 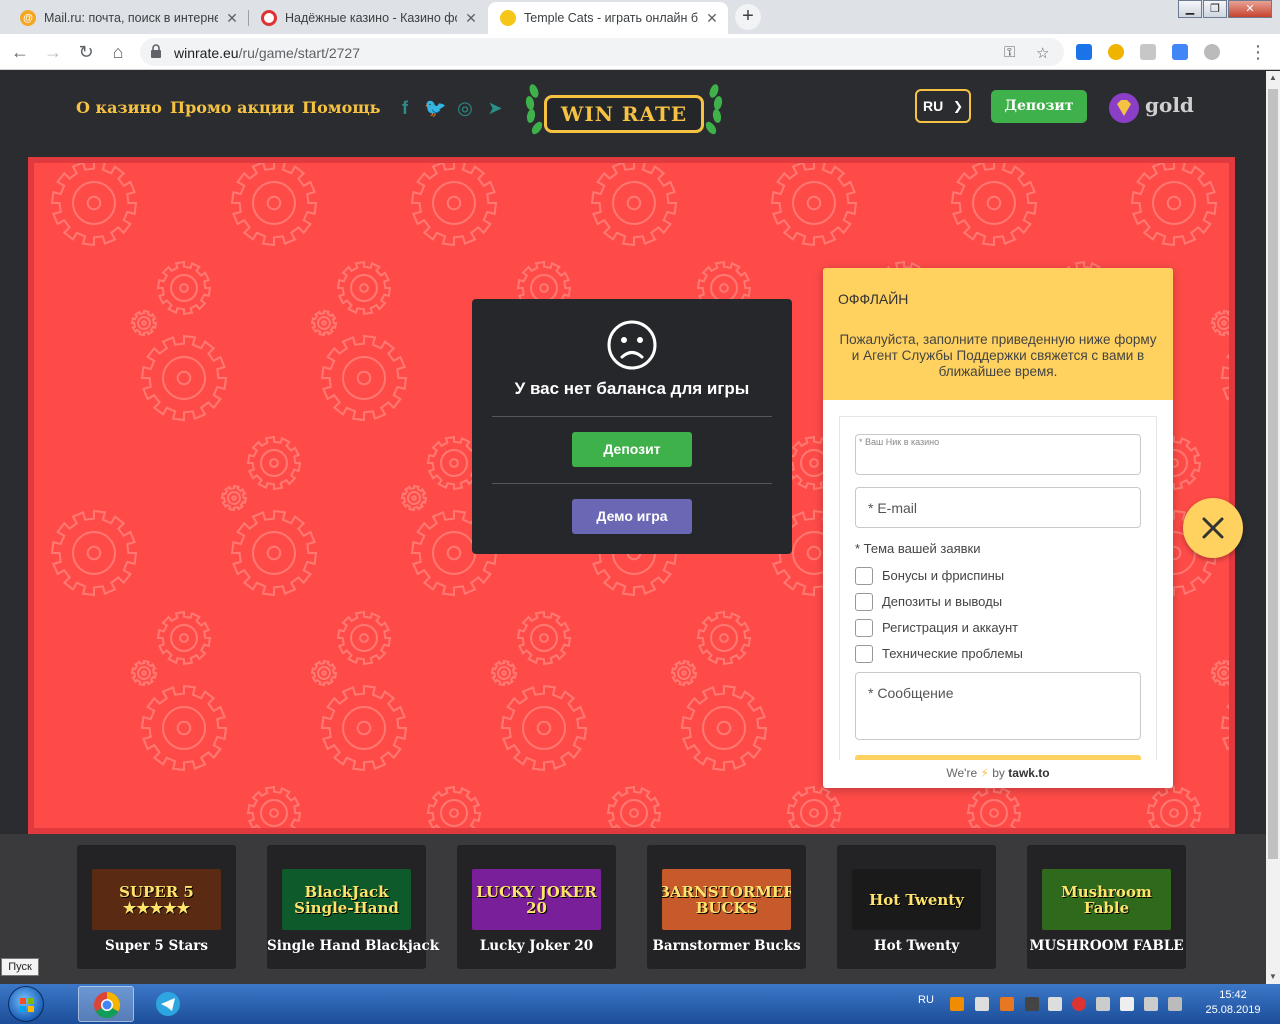 I want to click on modal-deposit-button: Депозит, so click(x=632, y=449).